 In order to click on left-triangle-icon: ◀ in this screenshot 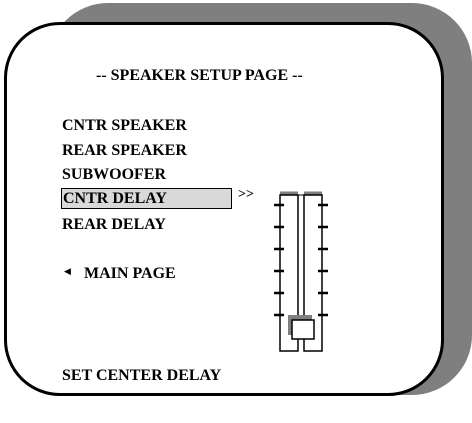, I will do `click(67, 271)`.